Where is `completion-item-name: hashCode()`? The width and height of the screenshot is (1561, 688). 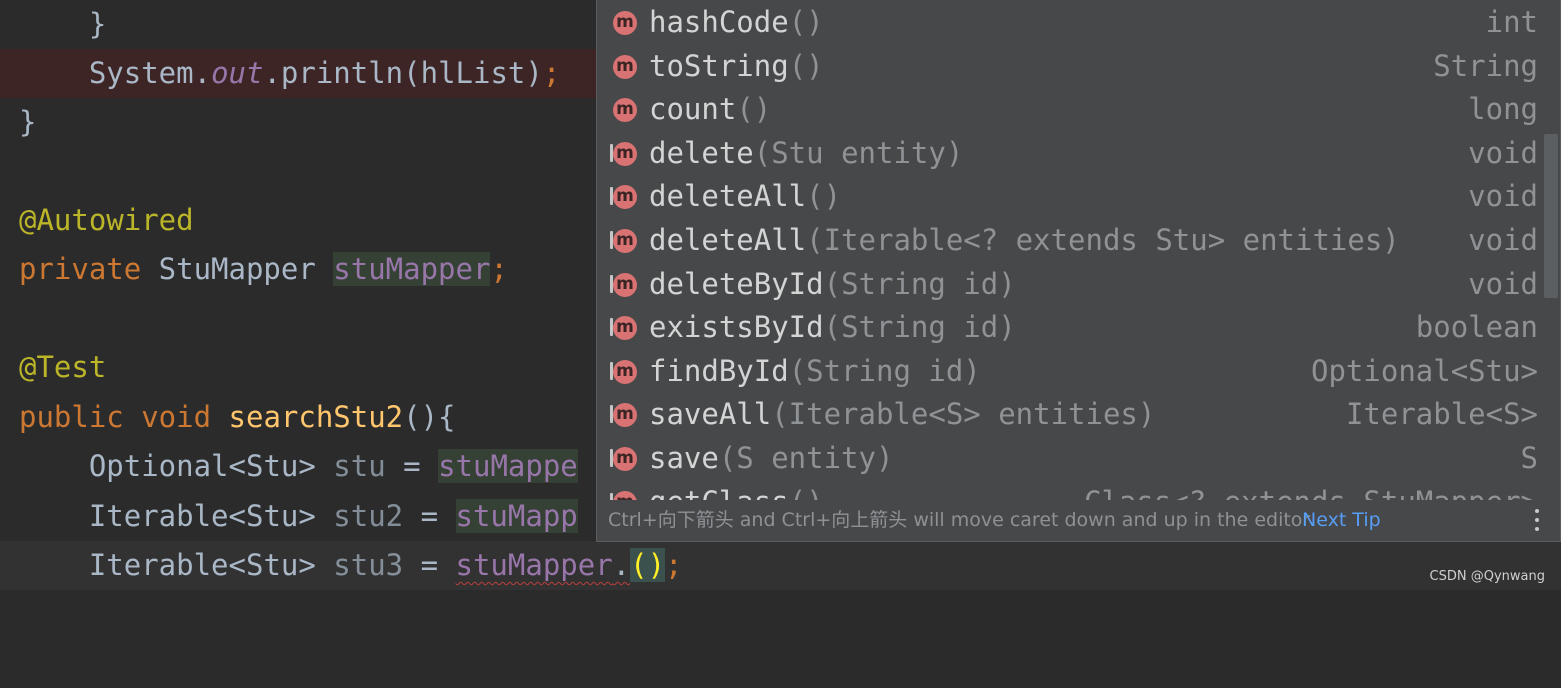 completion-item-name: hashCode() is located at coordinates (736, 23).